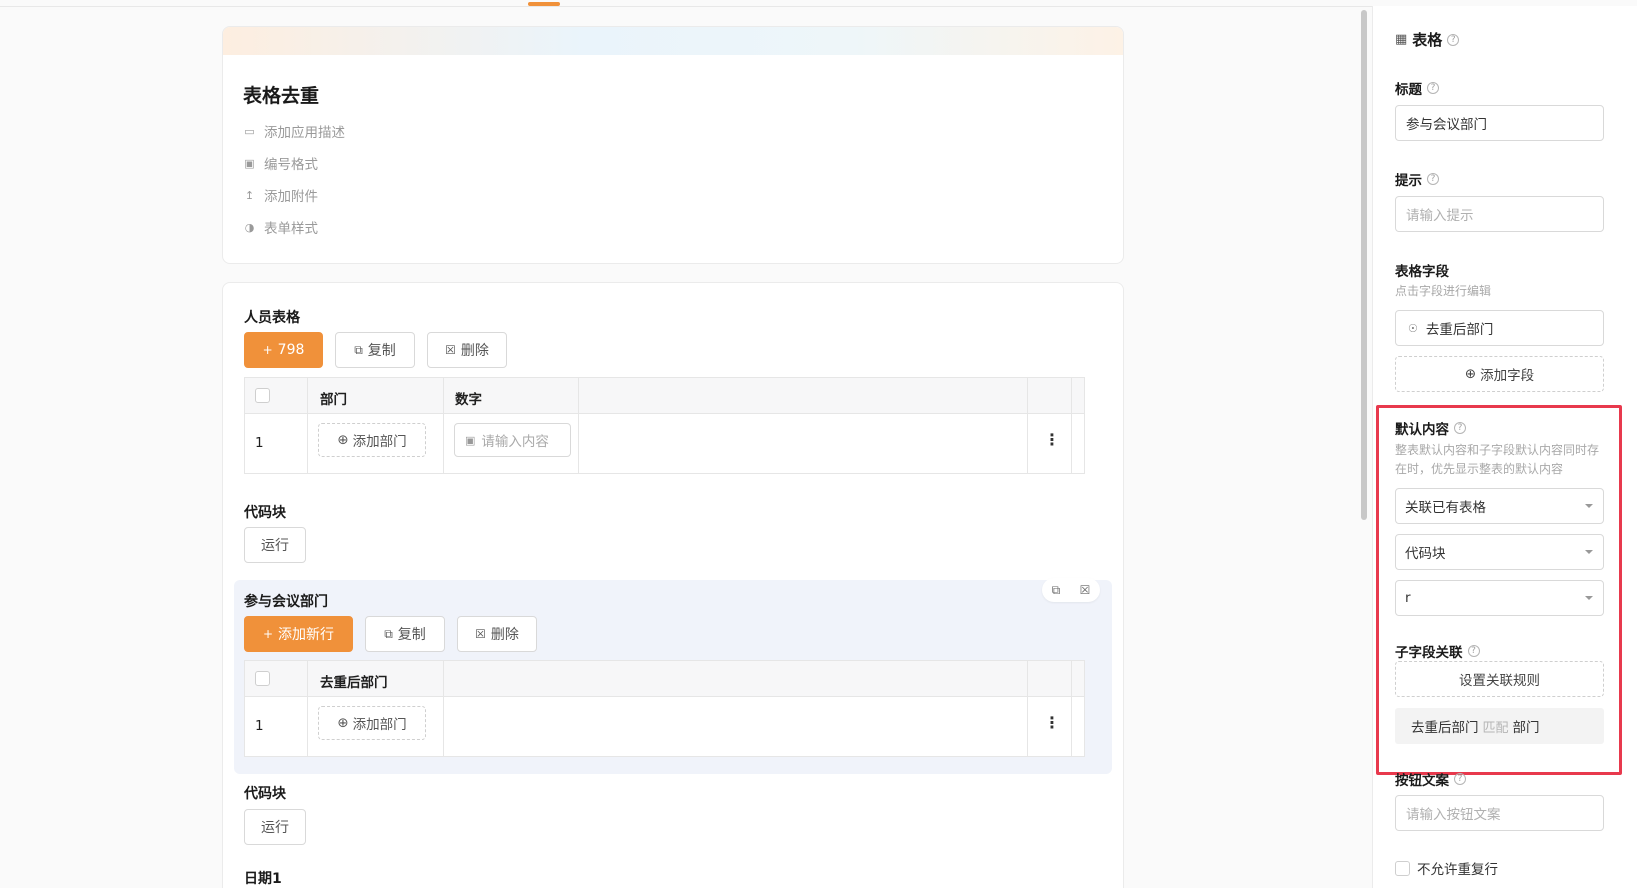  What do you see at coordinates (262, 395) in the screenshot?
I see `table1-select-all-checkbox` at bounding box center [262, 395].